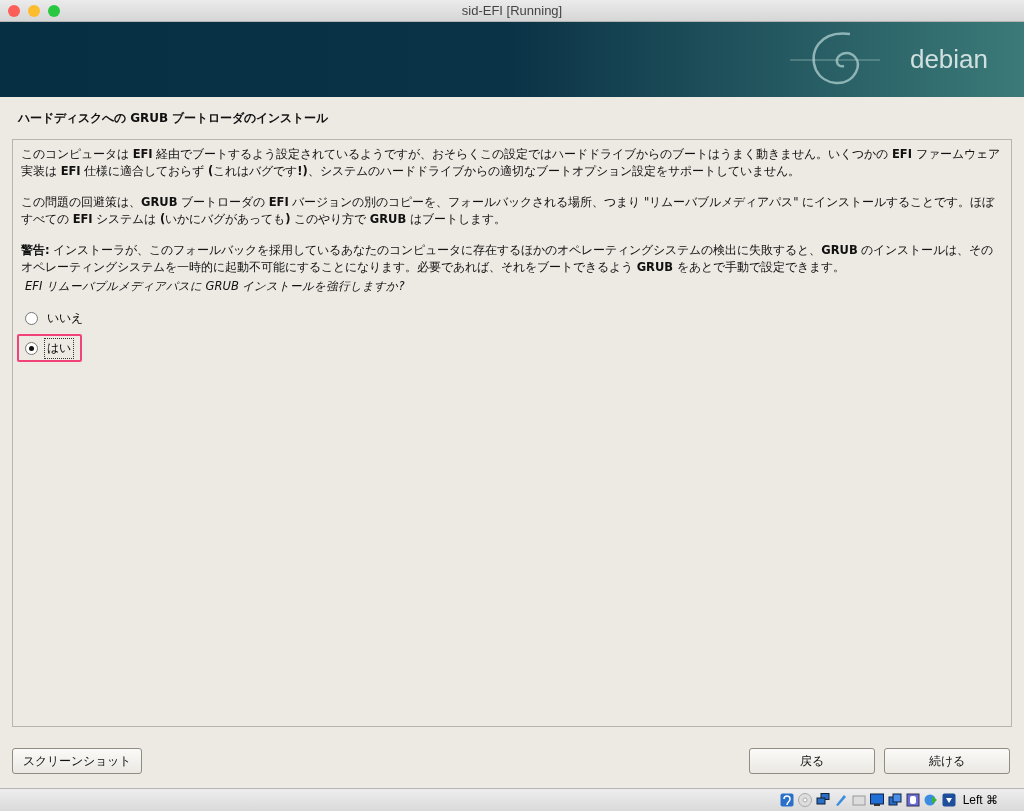 The image size is (1024, 811). Describe the element at coordinates (173, 118) in the screenshot. I see `page-title: ハードディスクへの GRUB ブートローダのインストール` at that location.